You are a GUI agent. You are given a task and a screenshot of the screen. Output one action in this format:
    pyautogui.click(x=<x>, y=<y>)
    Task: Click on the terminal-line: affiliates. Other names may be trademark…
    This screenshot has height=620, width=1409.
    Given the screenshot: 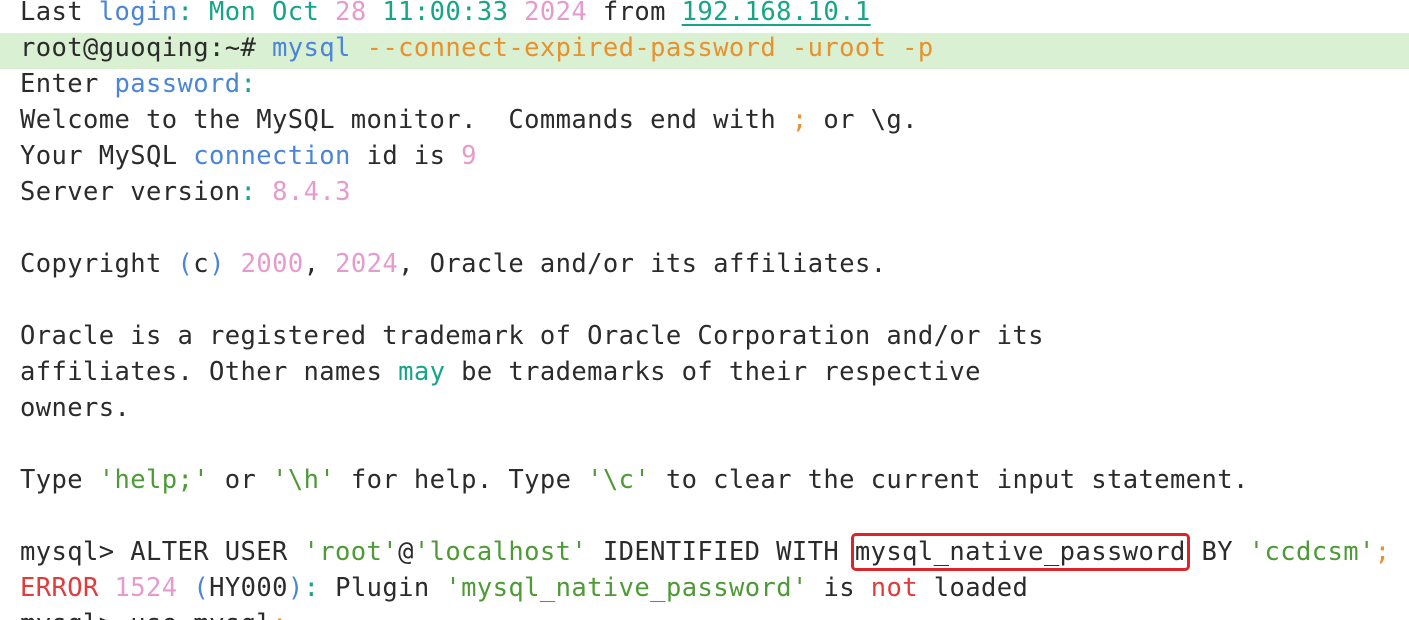 What is the action you would take?
    pyautogui.click(x=704, y=375)
    